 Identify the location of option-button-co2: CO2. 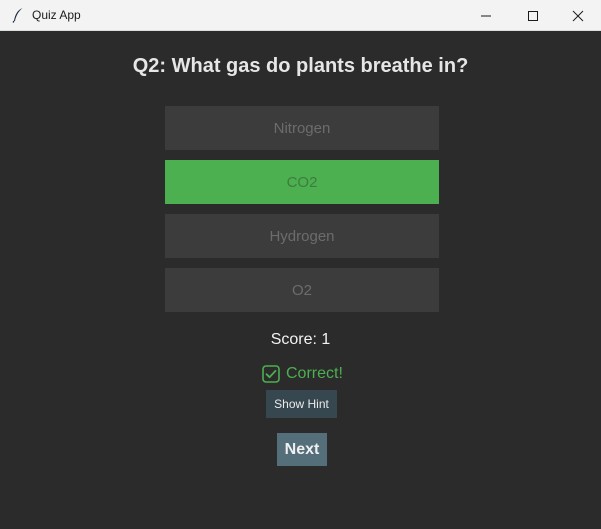
(302, 182).